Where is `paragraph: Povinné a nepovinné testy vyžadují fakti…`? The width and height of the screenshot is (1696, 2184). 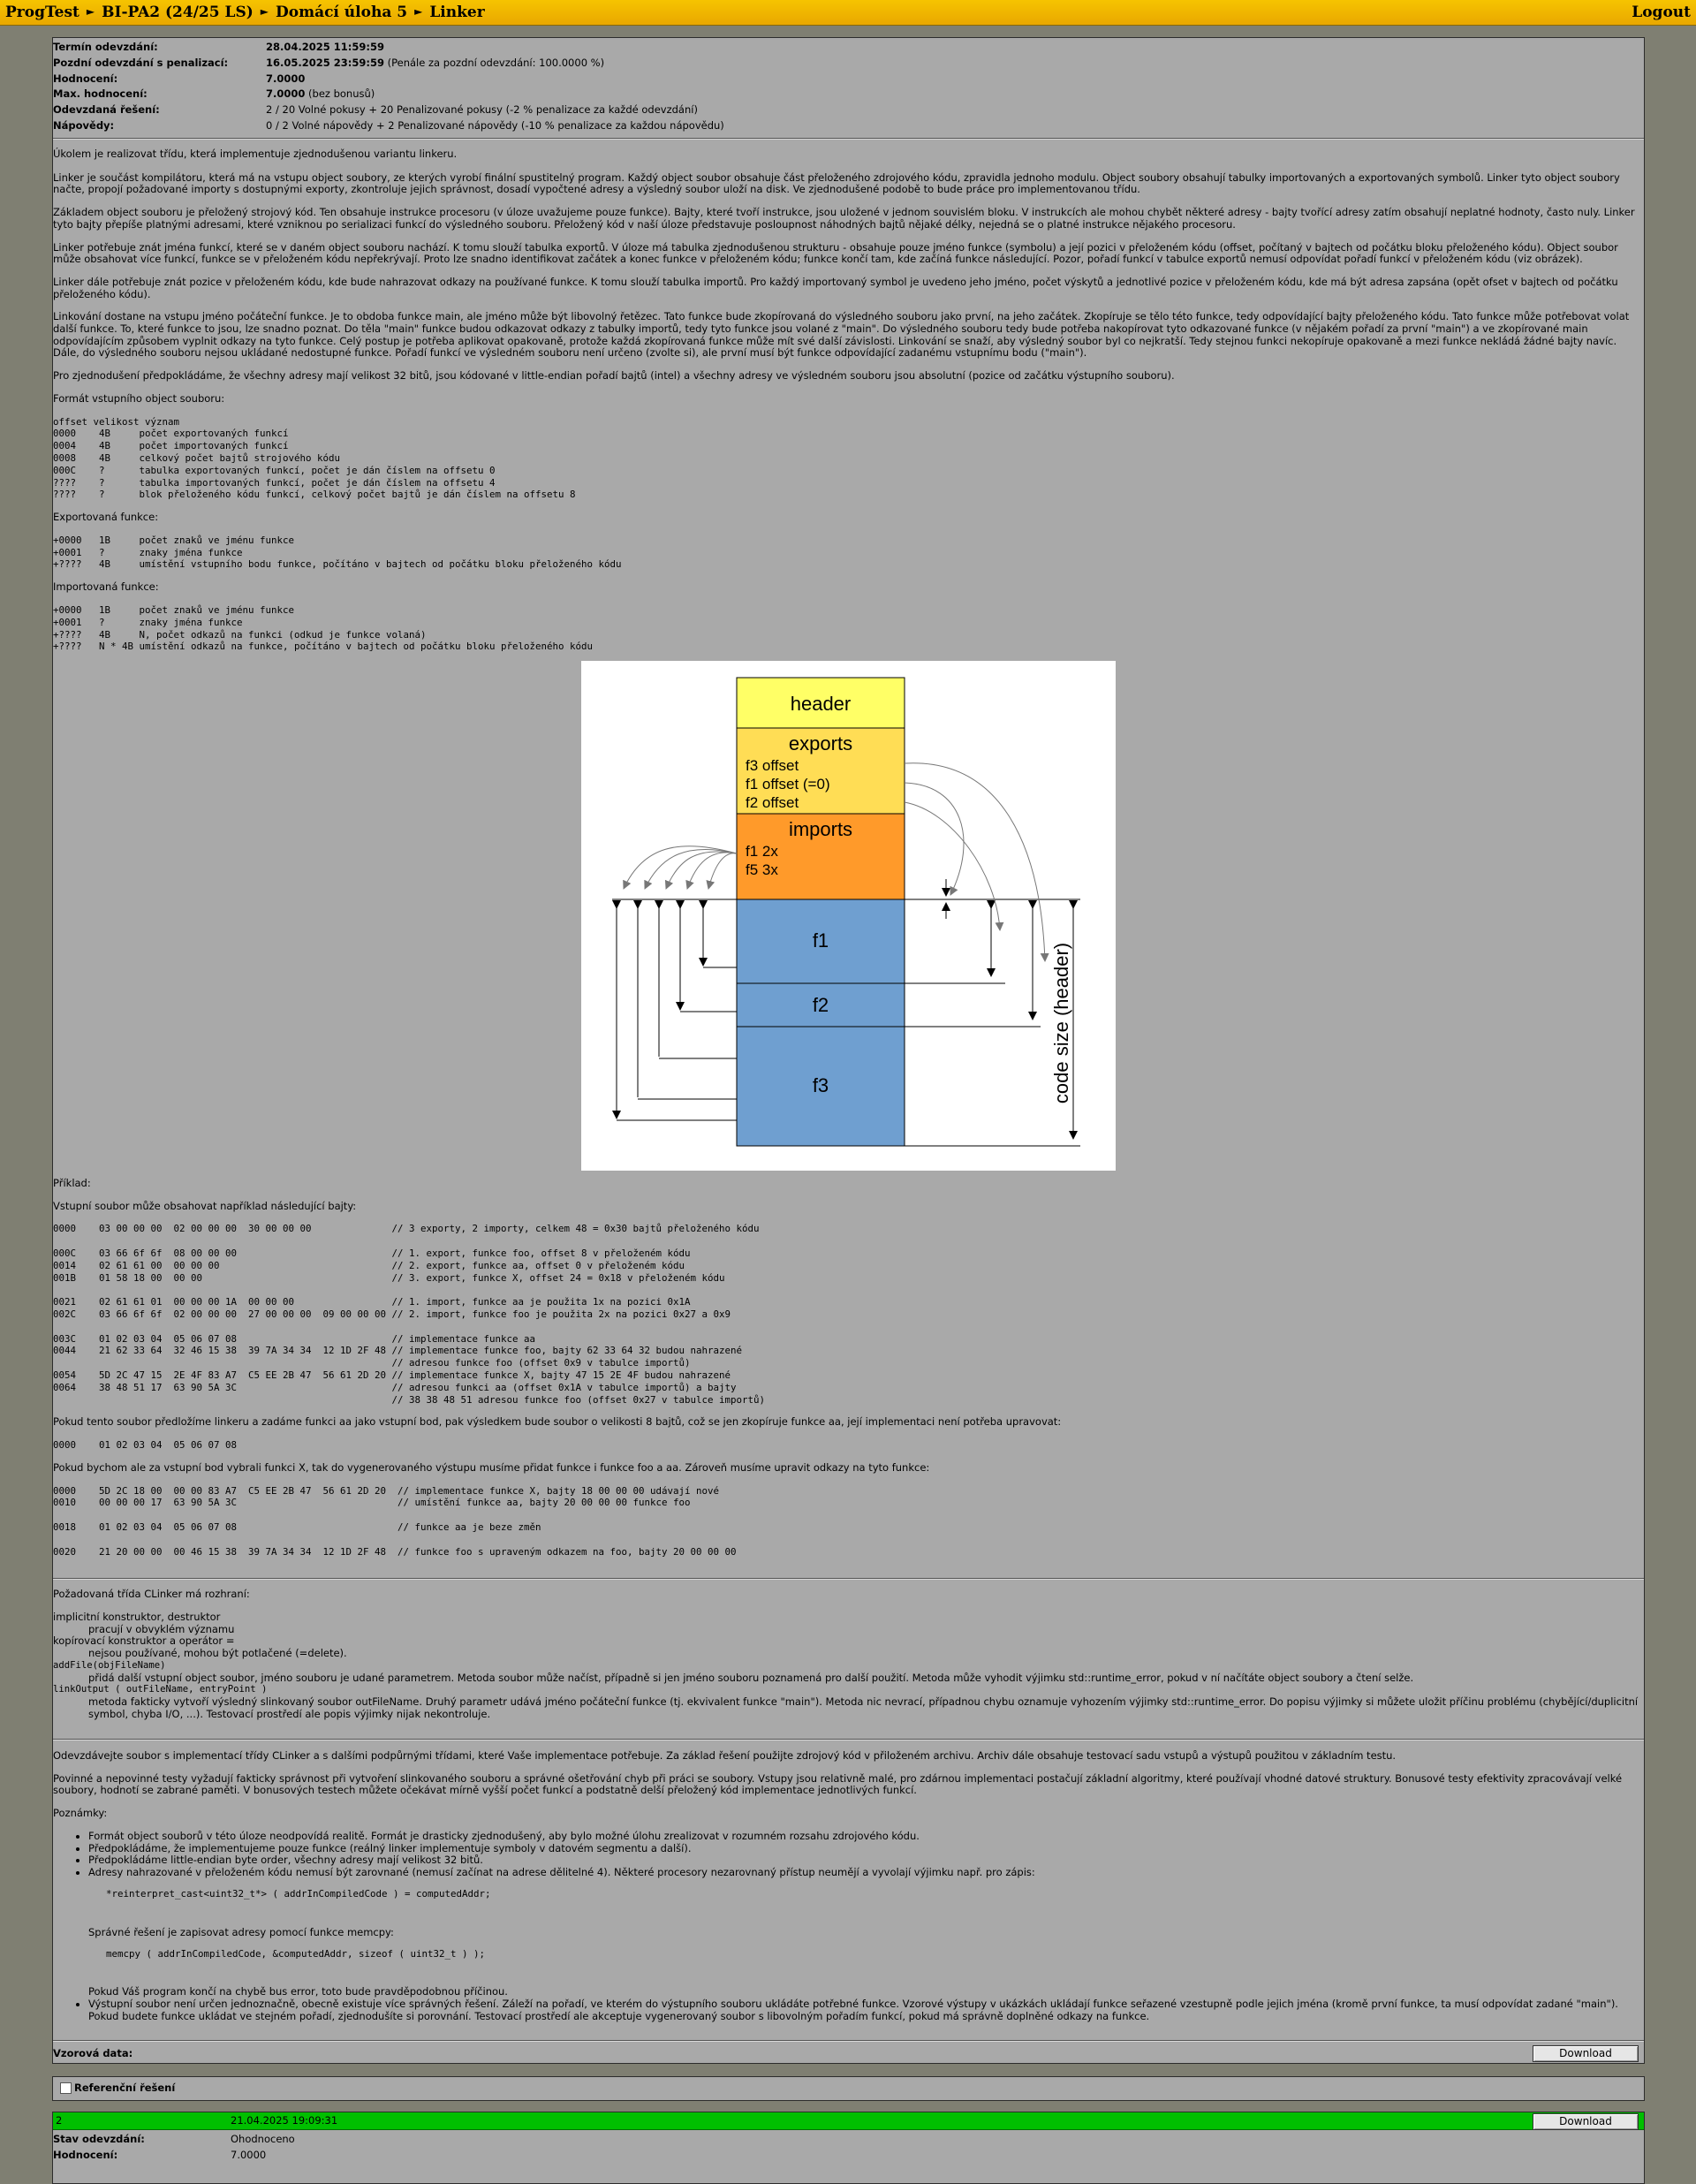 paragraph: Povinné a nepovinné testy vyžadují fakti… is located at coordinates (838, 1784).